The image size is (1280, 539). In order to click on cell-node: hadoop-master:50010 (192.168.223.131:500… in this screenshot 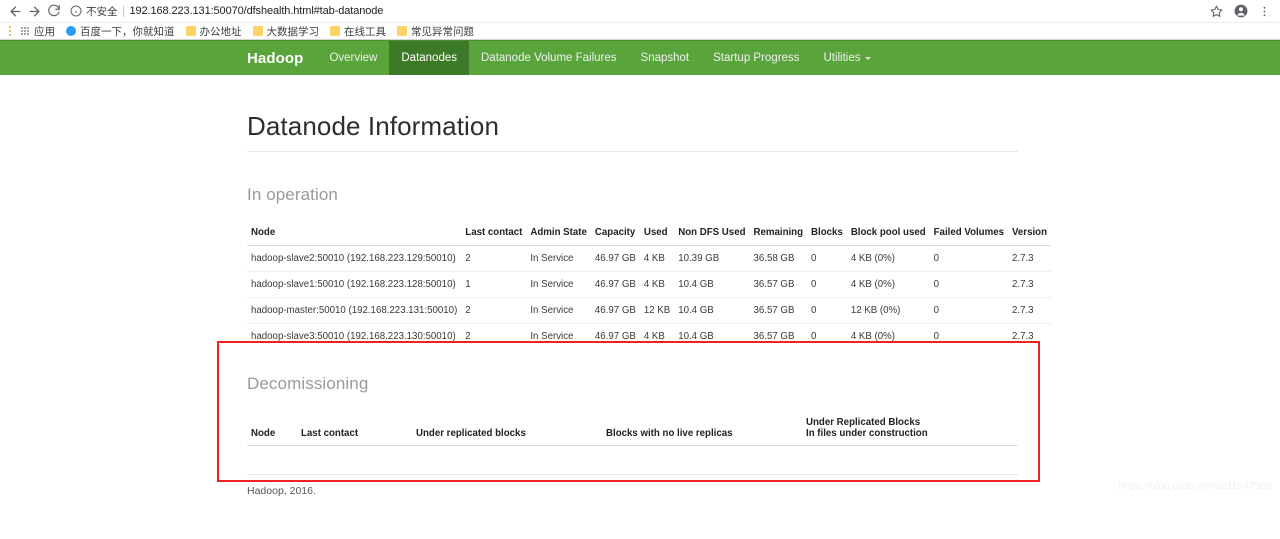, I will do `click(354, 310)`.